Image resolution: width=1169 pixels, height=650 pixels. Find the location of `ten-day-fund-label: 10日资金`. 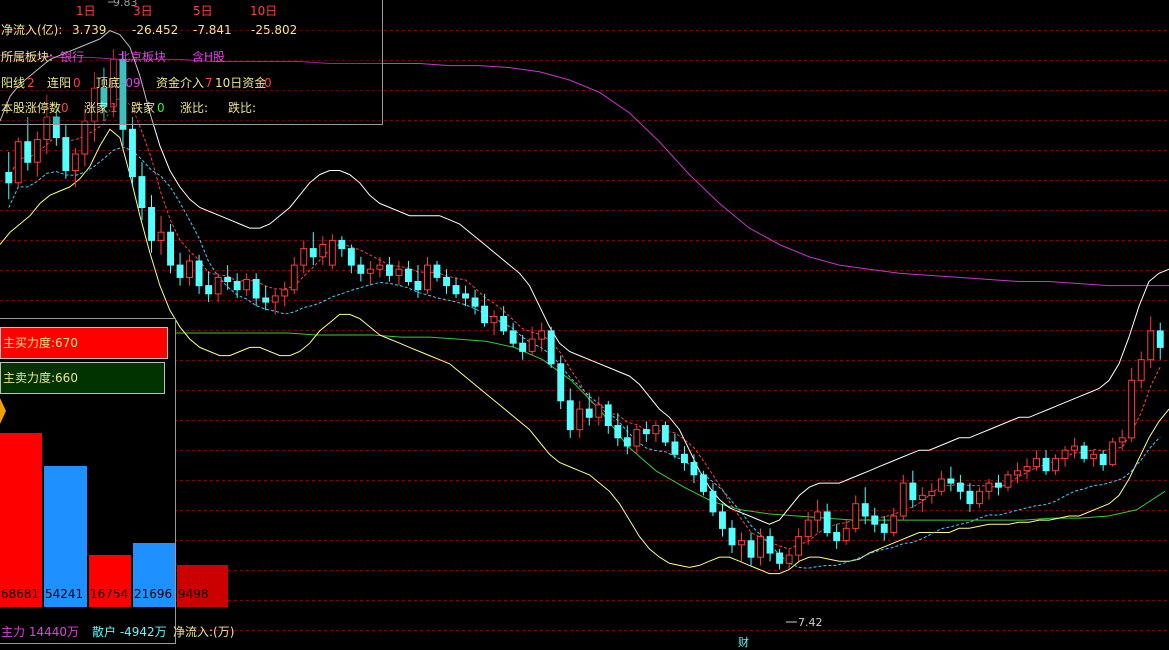

ten-day-fund-label: 10日资金 is located at coordinates (241, 83).